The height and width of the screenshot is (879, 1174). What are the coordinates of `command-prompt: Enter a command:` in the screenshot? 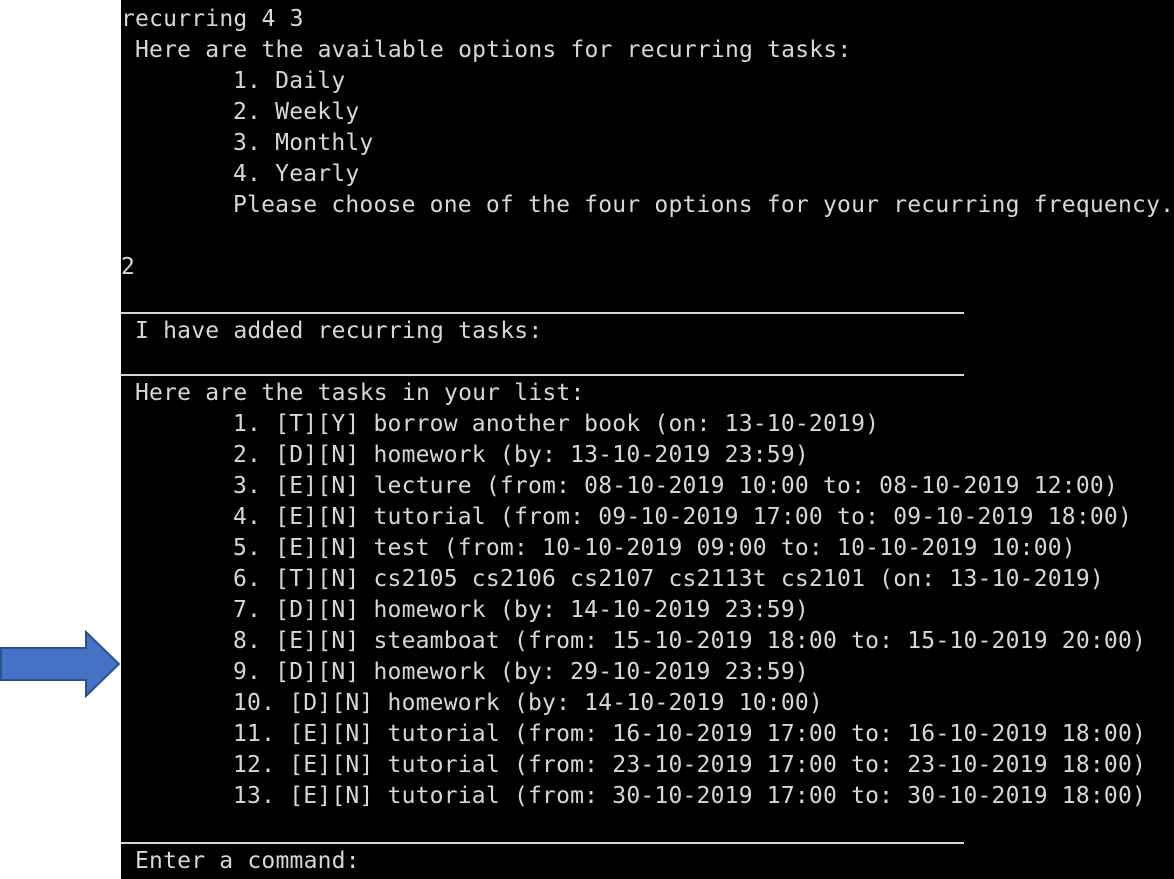 It's located at (247, 861).